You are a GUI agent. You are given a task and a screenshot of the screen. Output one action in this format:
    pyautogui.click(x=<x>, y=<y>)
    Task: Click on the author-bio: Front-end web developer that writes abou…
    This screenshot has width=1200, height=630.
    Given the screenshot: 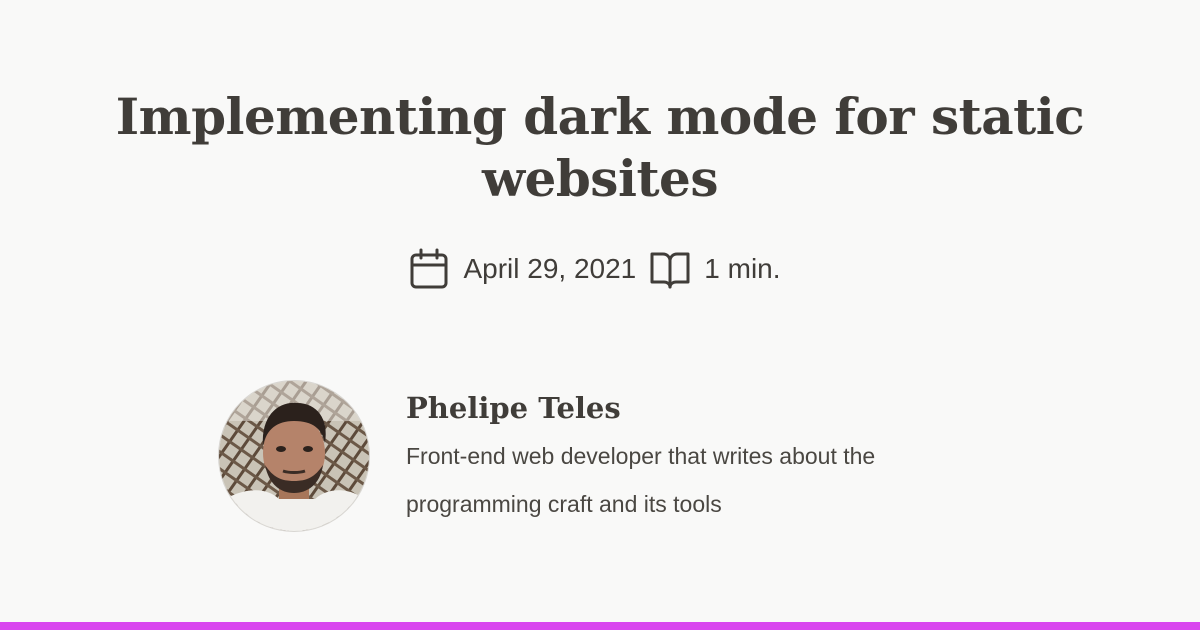 What is the action you would take?
    pyautogui.click(x=641, y=480)
    